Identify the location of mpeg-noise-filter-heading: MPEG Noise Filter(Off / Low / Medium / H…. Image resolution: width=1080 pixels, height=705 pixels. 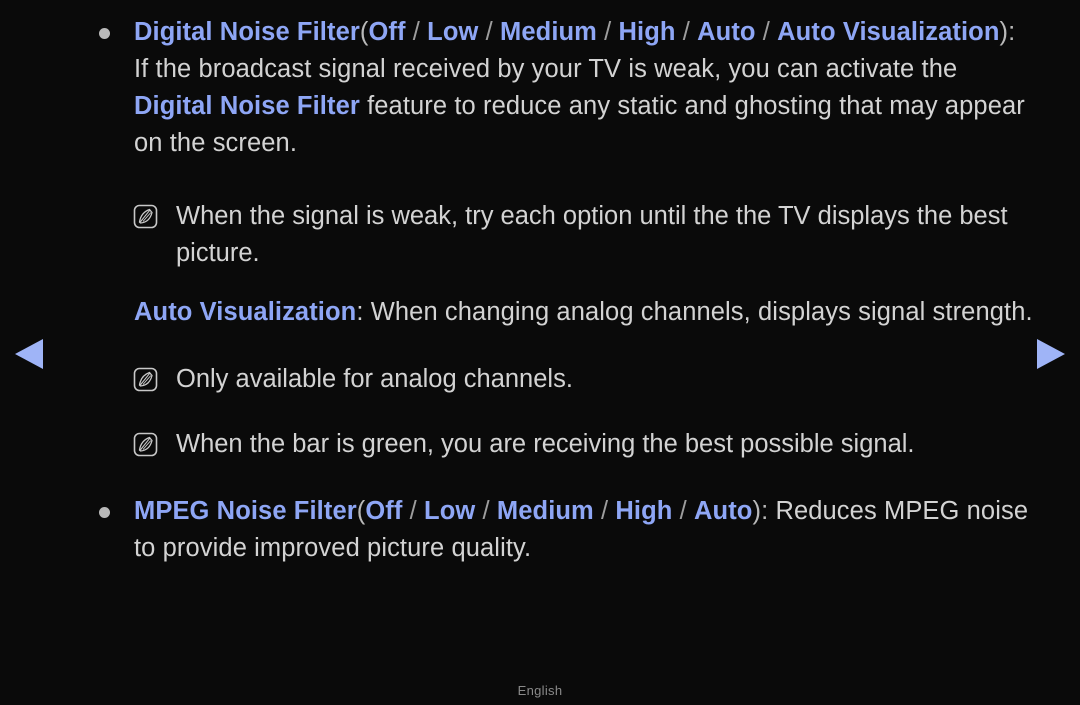
(587, 511).